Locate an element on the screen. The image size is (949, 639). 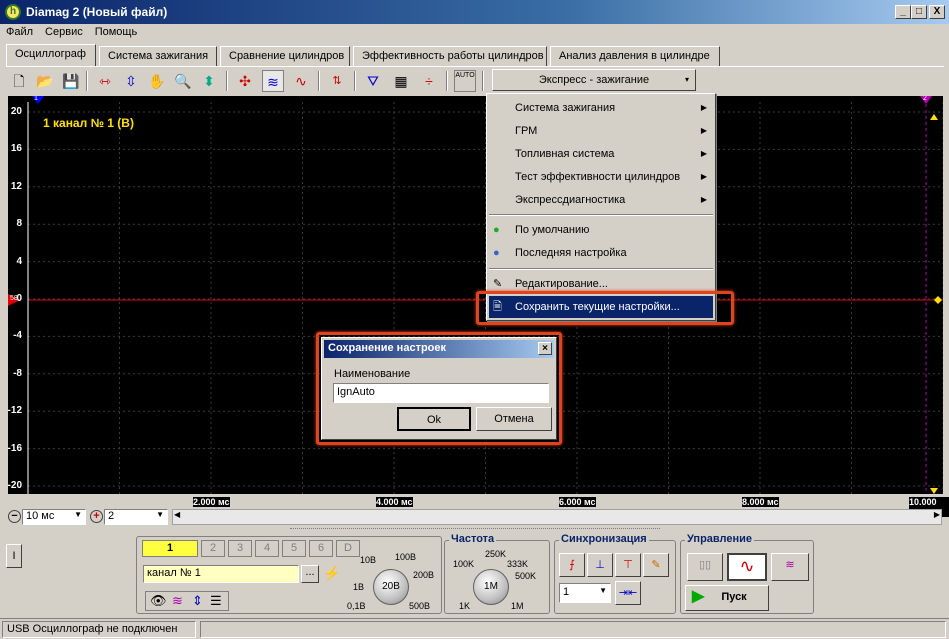
tab-pressure: Анализ давления в цилиндре is located at coordinates (635, 56).